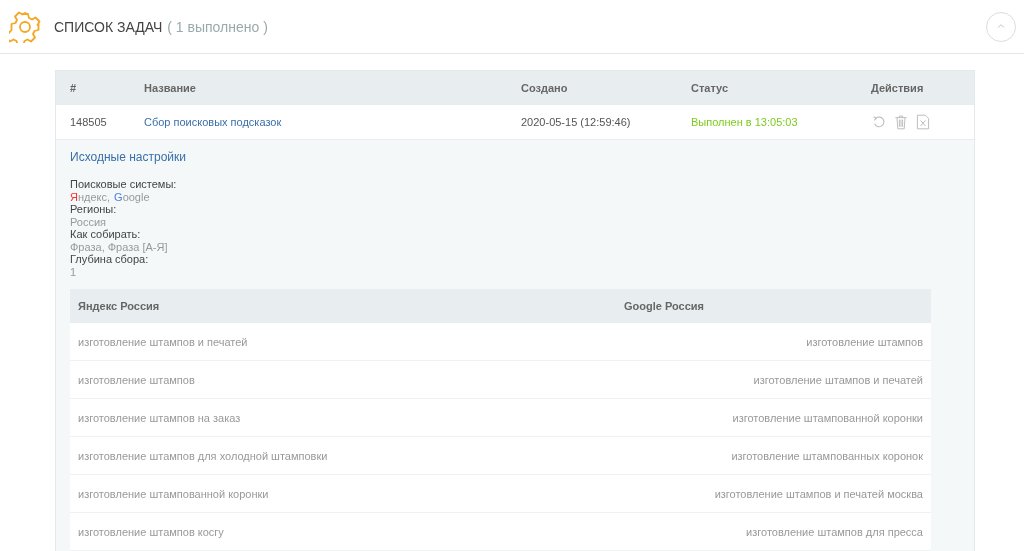 This screenshot has width=1024, height=551. Describe the element at coordinates (151, 531) in the screenshot. I see `table-cell-text: изготовление штампов косгу` at that location.